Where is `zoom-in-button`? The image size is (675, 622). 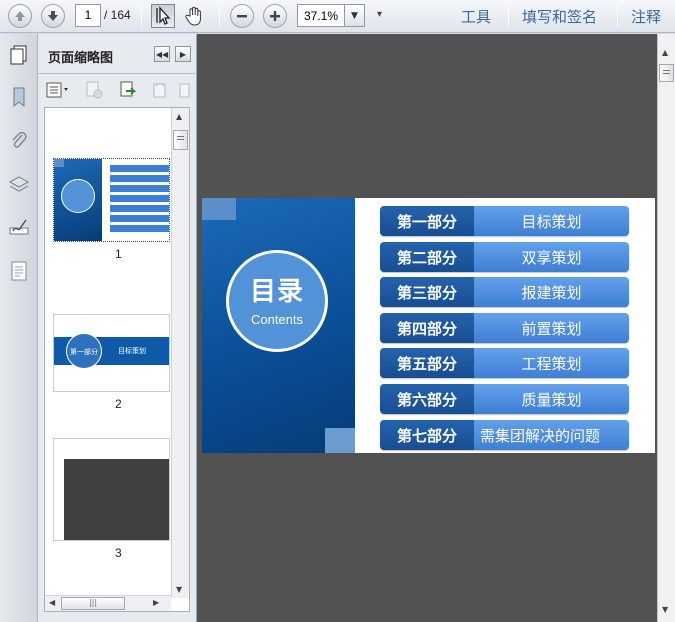
zoom-in-button is located at coordinates (275, 16).